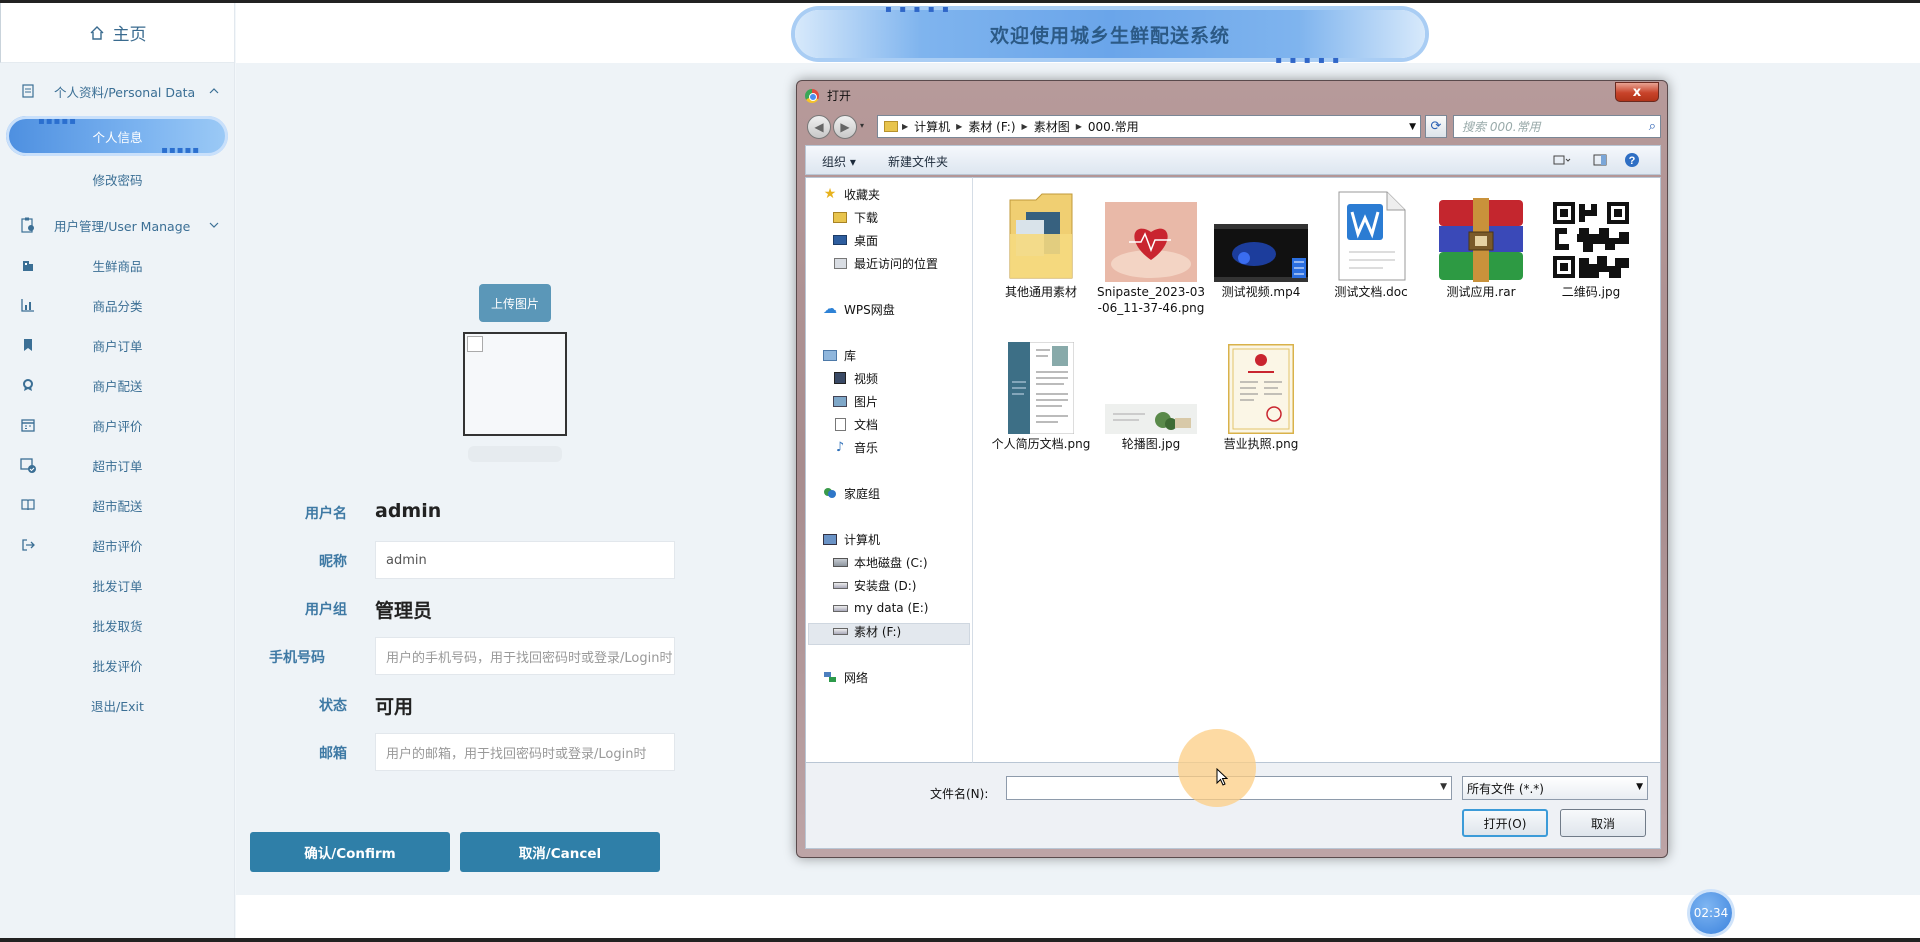  Describe the element at coordinates (515, 454) in the screenshot. I see `avatar-caption` at that location.